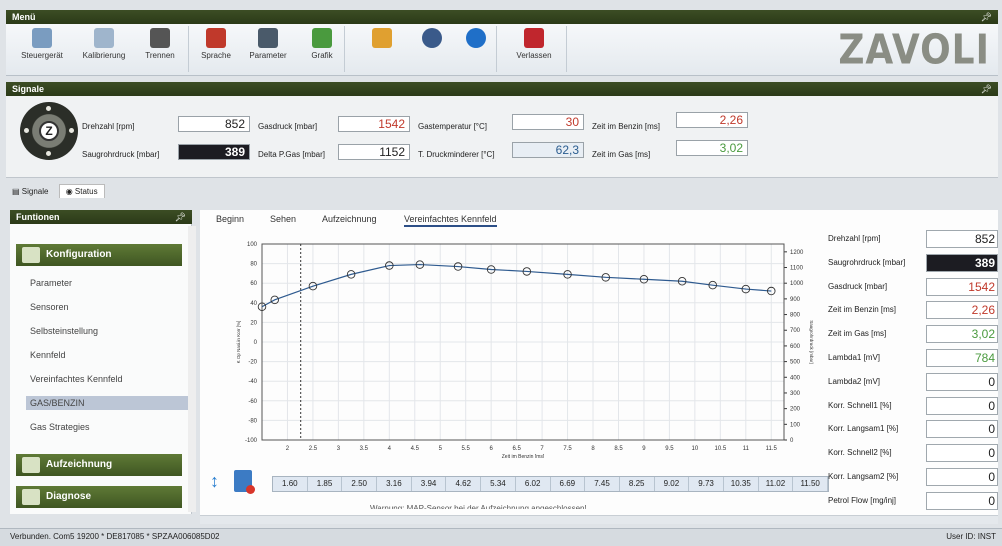 This screenshot has height=546, width=1002. Describe the element at coordinates (79, 464) in the screenshot. I see `group-label: Aufzeichnung` at that location.